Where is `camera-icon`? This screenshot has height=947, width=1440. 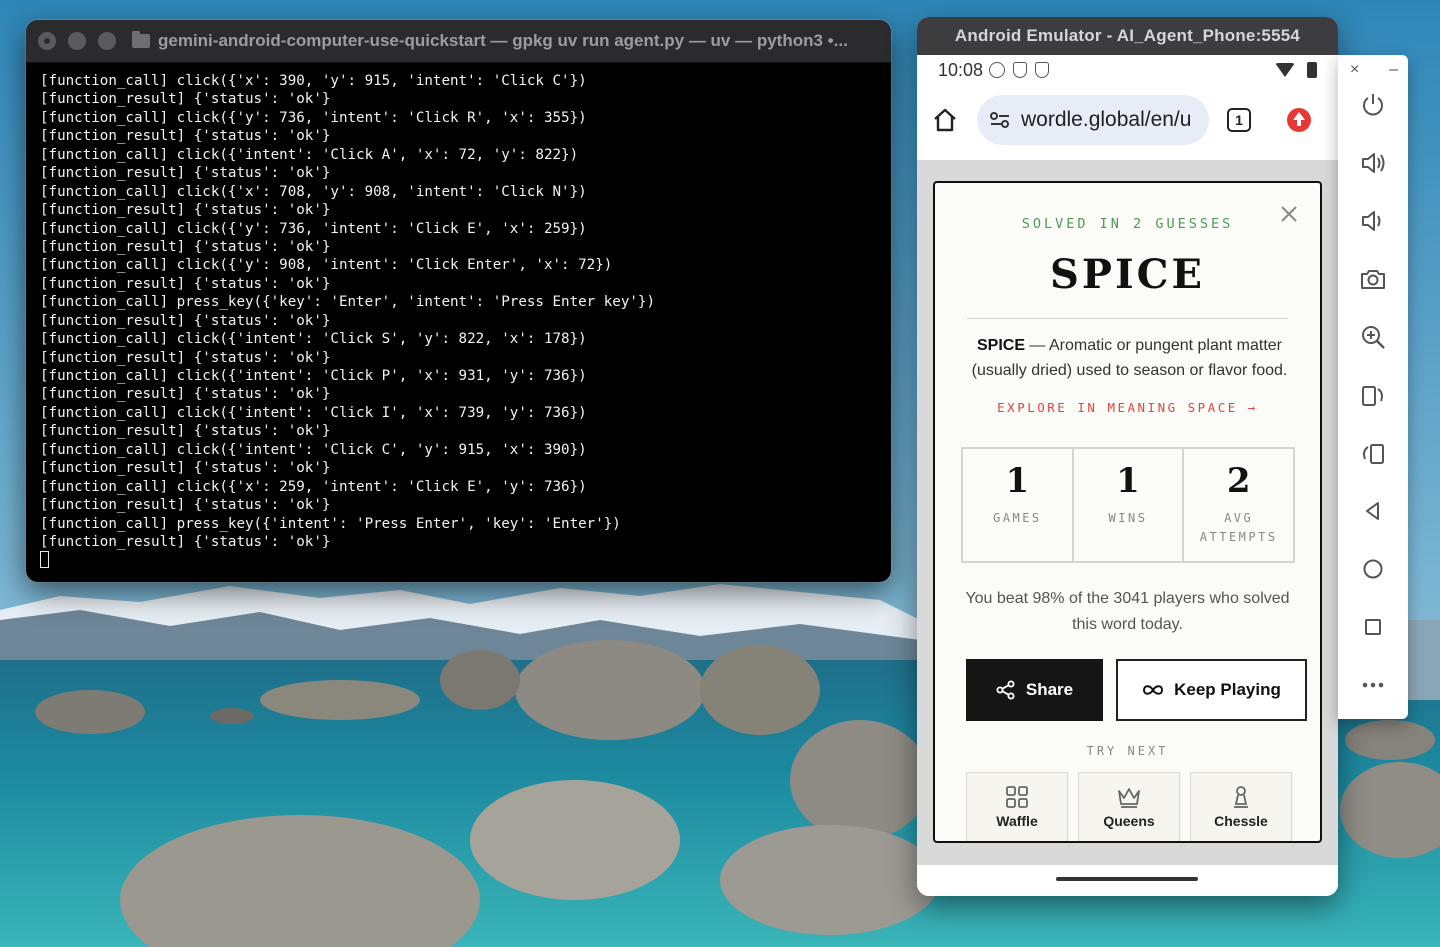
camera-icon is located at coordinates (1373, 279).